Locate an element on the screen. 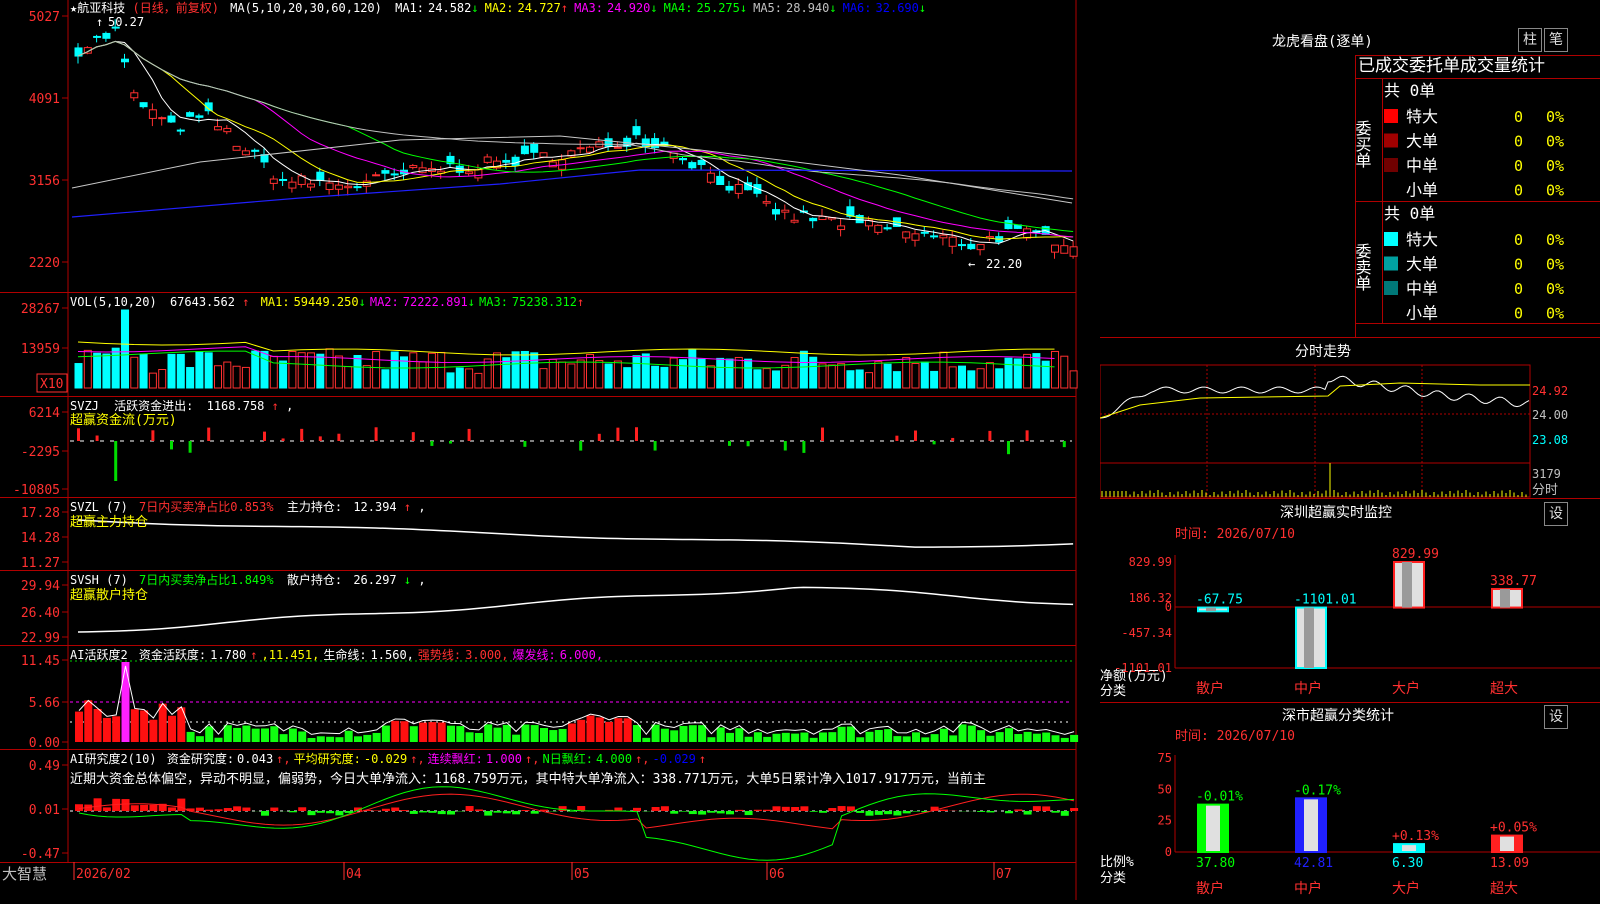  dragon-row-count: 0 is located at coordinates (1518, 265).